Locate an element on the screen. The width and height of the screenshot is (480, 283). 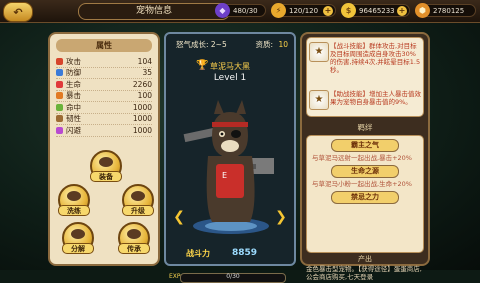
prev-pet-arrow: ❮ is located at coordinates (179, 217).